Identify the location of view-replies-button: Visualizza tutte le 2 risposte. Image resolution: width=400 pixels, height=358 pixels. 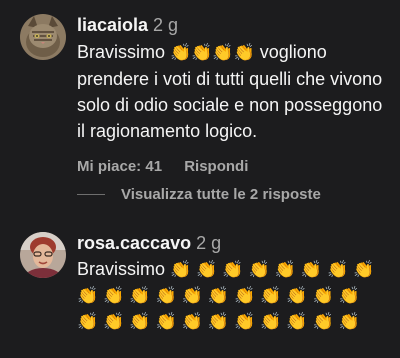
(199, 194).